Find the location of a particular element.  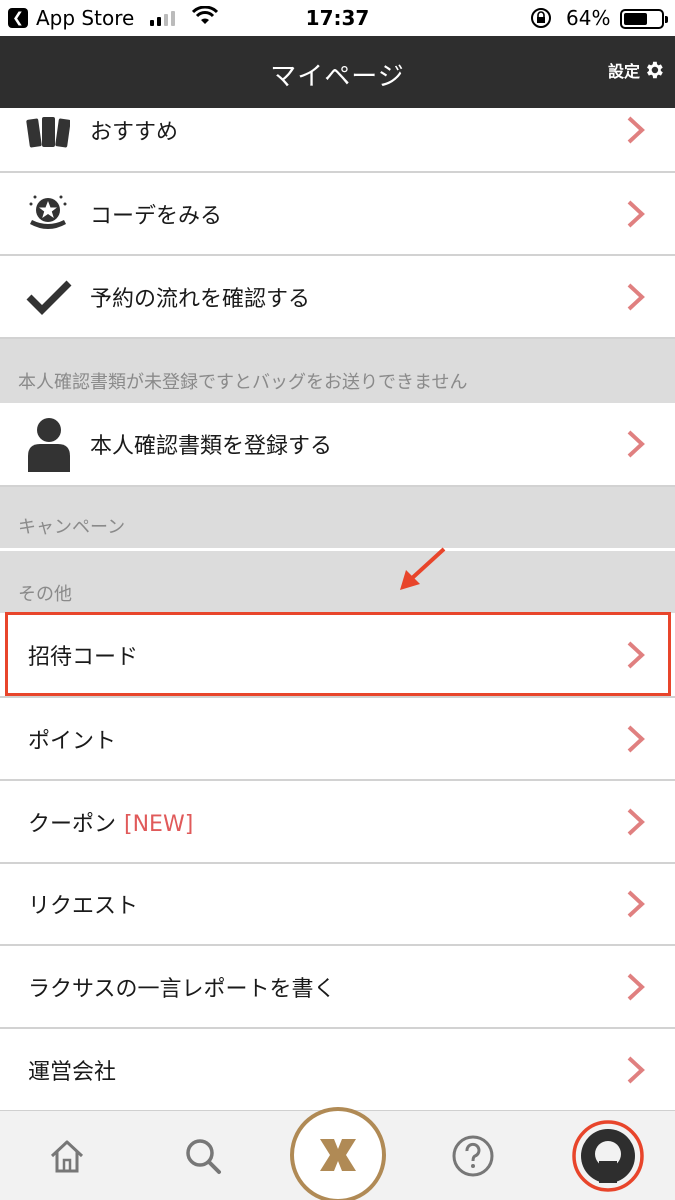

other-section-title: その他 is located at coordinates (45, 594).